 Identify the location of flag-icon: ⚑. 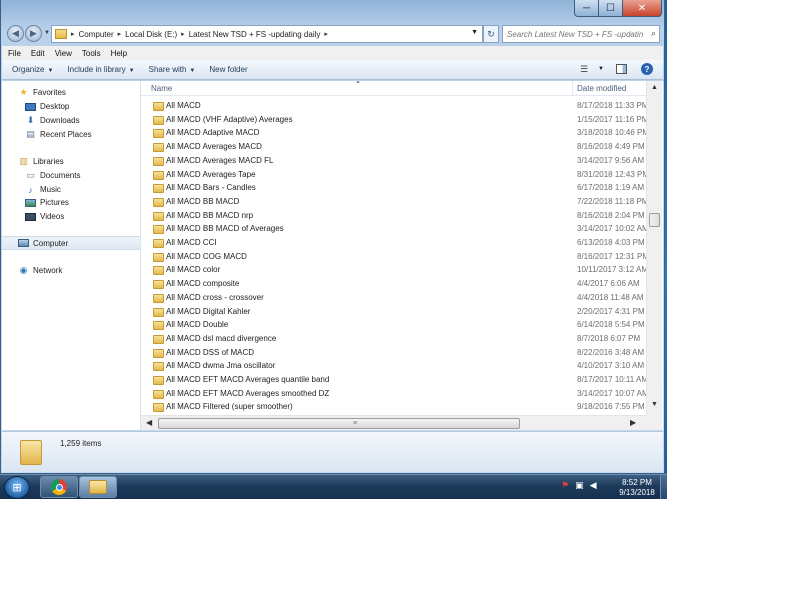
(565, 485).